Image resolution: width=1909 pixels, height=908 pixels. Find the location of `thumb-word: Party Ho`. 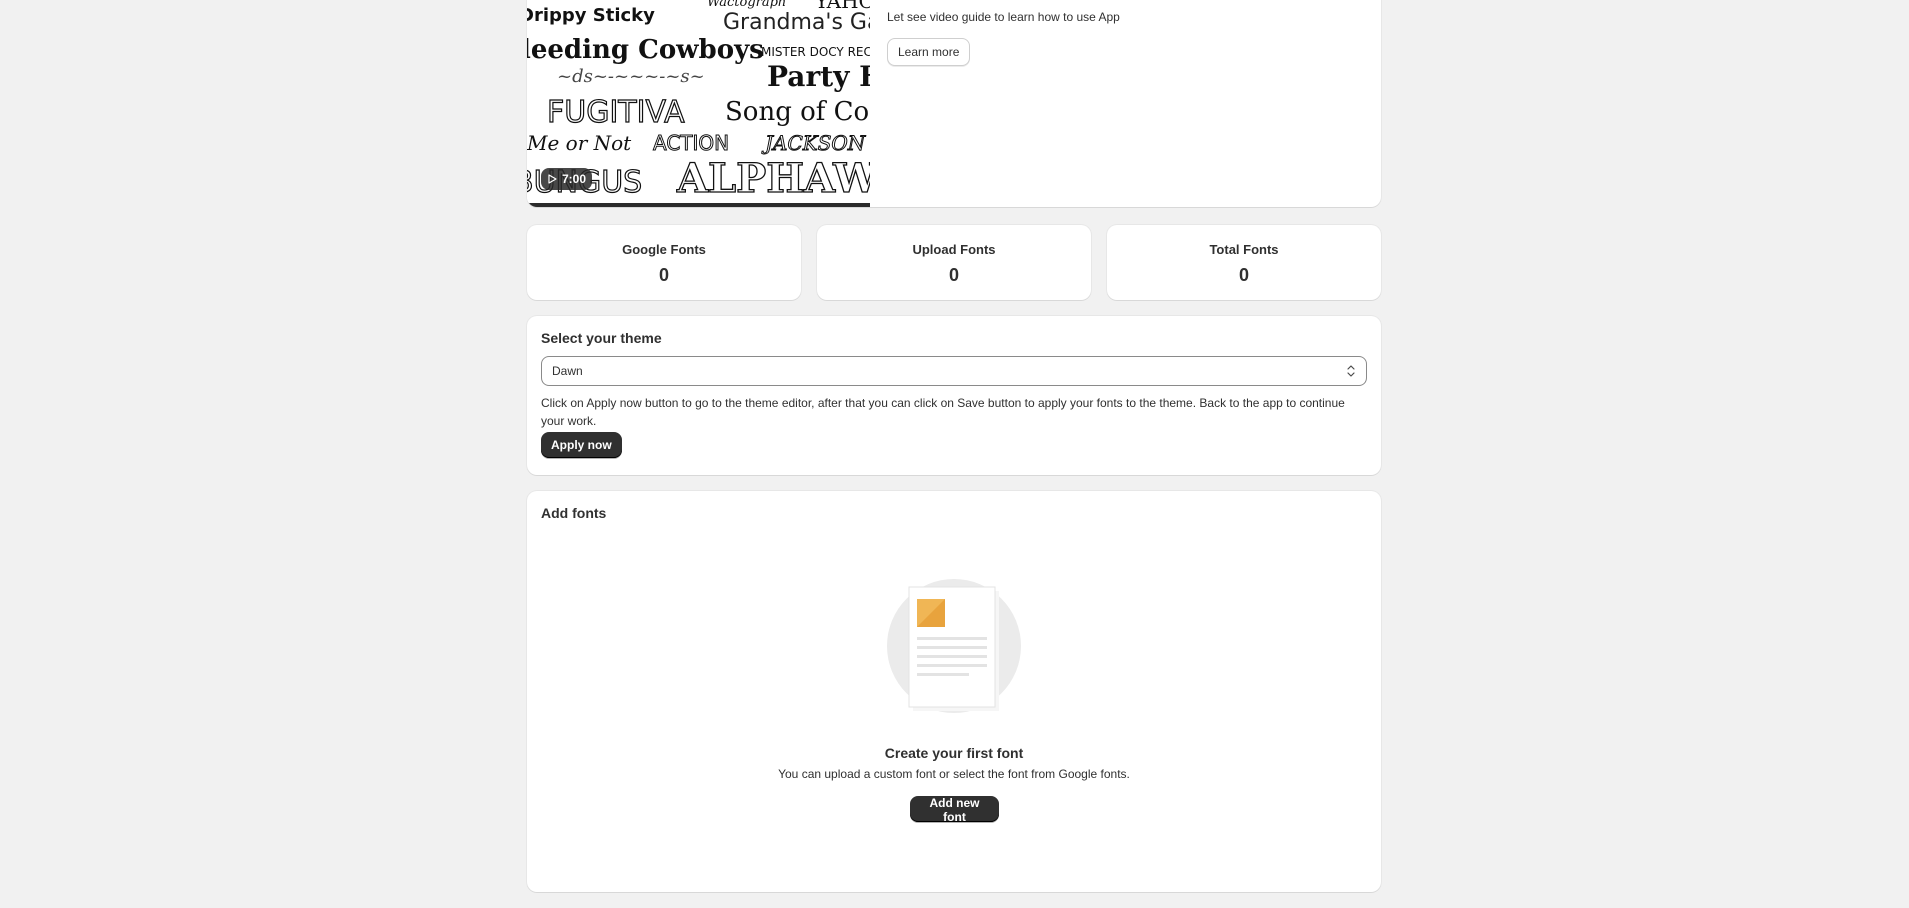

thumb-word: Party Ho is located at coordinates (818, 76).